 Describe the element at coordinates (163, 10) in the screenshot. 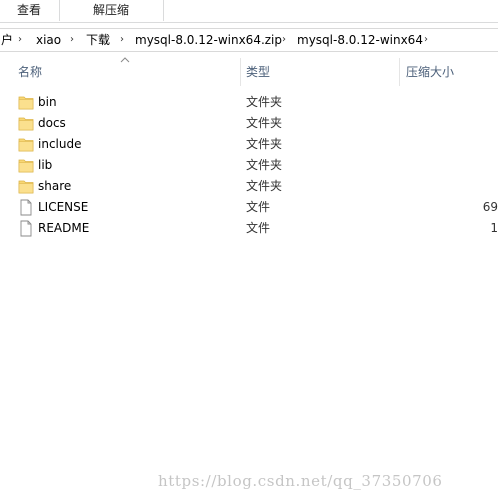

I see `tab-divider` at that location.